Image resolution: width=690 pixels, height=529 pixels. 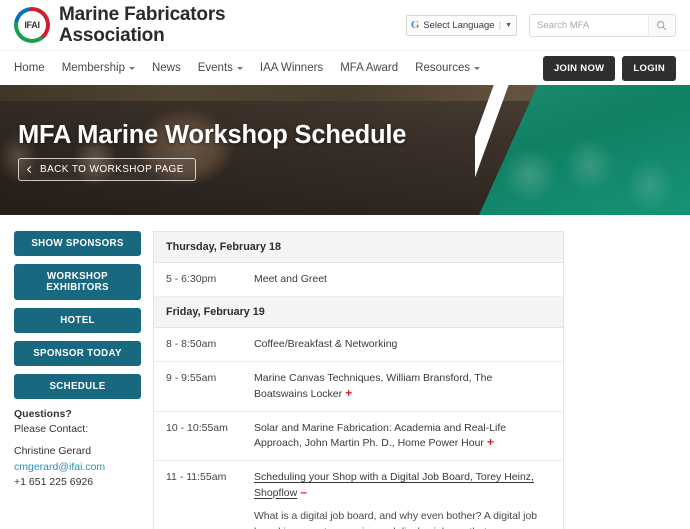 What do you see at coordinates (77, 243) in the screenshot?
I see `sidebar-button-show-sponsors: SHOW SPONSORS` at bounding box center [77, 243].